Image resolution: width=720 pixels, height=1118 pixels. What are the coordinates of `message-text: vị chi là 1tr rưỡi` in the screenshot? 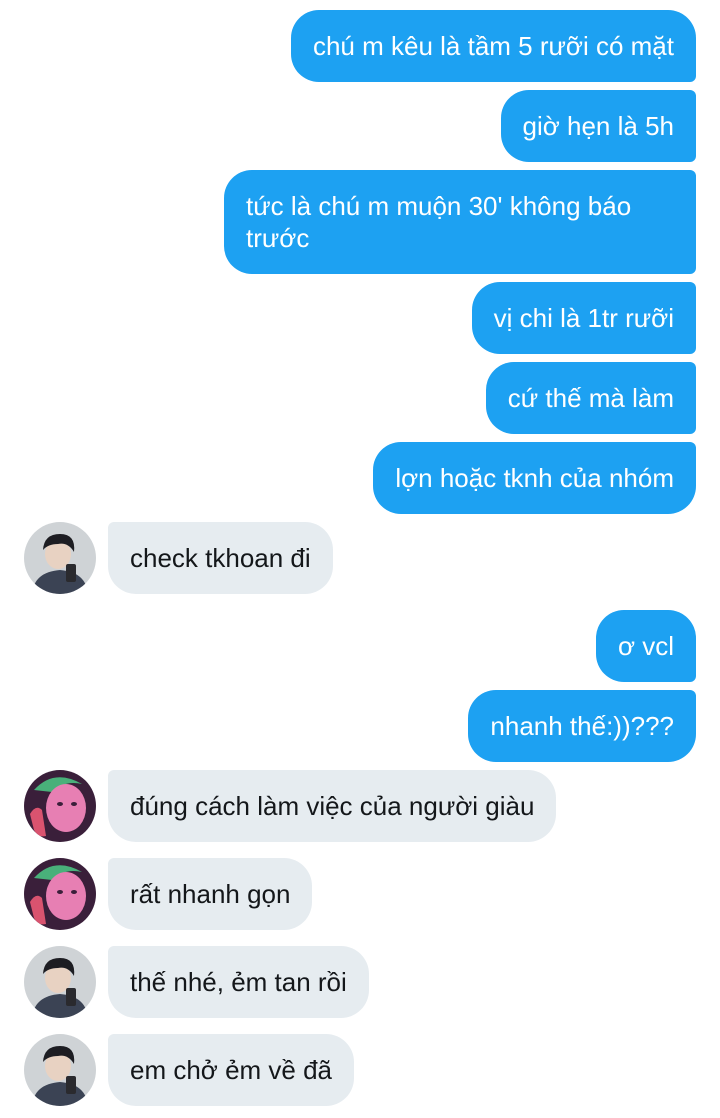 It's located at (583, 318).